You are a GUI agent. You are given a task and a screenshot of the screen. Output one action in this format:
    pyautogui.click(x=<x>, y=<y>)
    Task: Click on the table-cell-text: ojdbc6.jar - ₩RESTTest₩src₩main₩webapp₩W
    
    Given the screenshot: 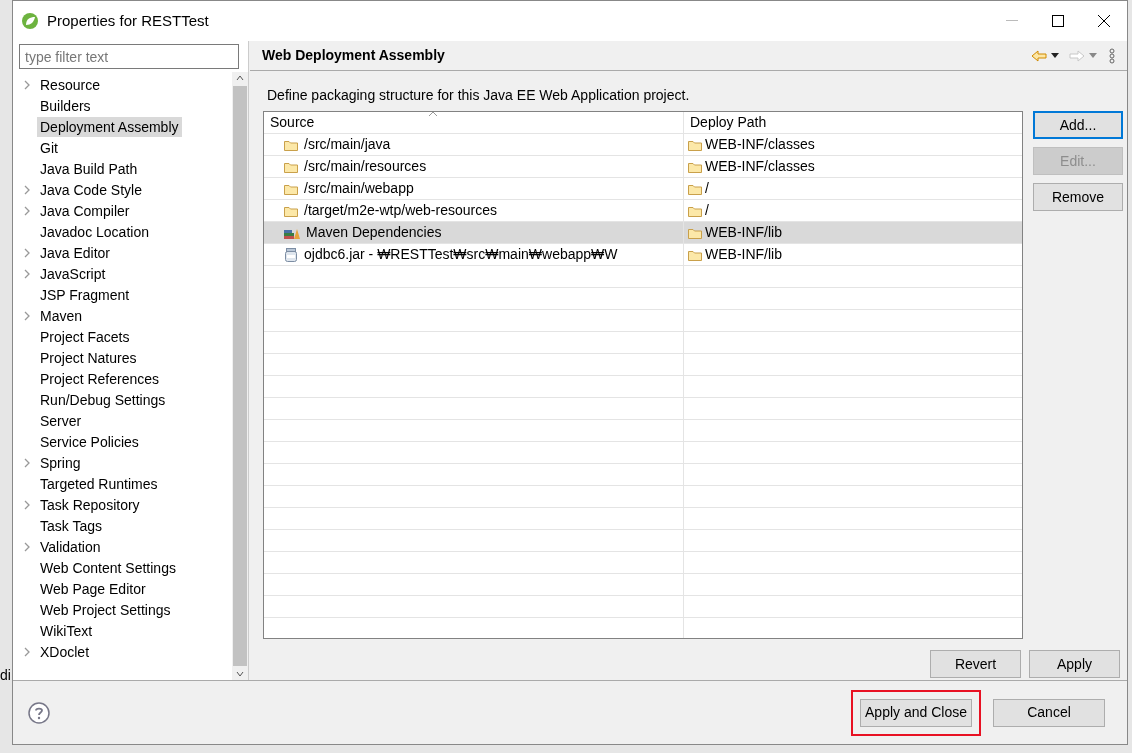 What is the action you would take?
    pyautogui.click(x=461, y=254)
    